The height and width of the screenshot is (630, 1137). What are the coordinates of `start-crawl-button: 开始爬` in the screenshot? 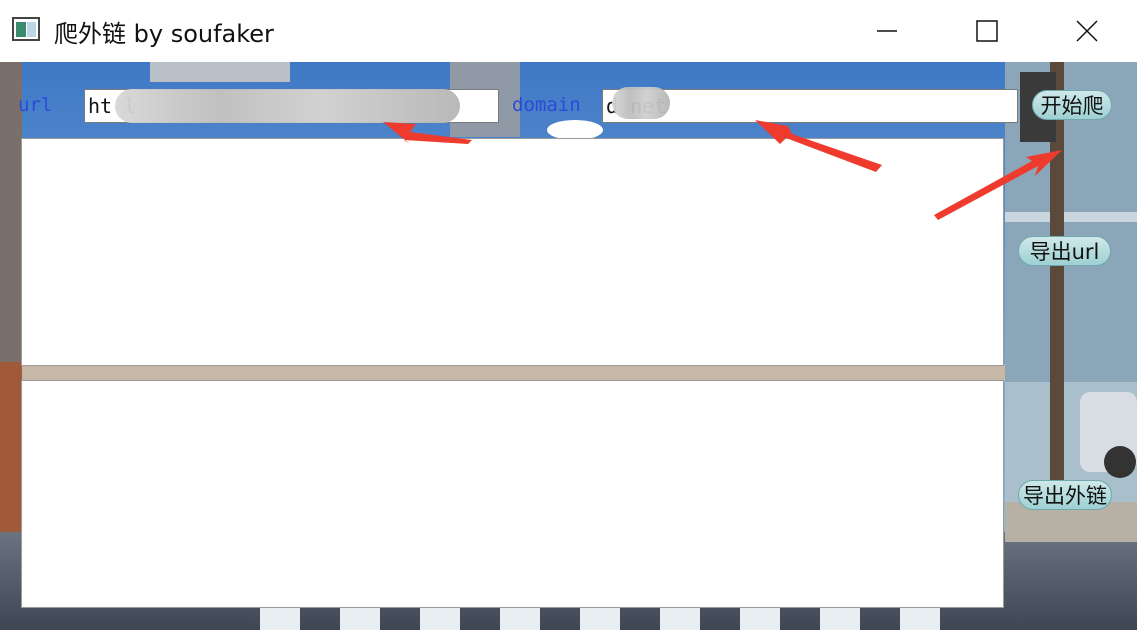 It's located at (1072, 105).